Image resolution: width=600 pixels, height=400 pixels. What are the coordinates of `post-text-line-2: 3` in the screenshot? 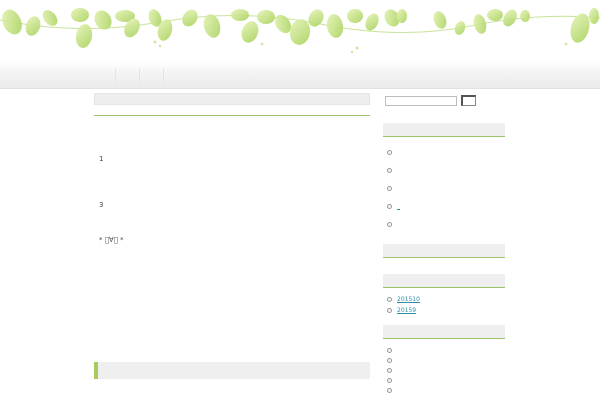 It's located at (101, 205).